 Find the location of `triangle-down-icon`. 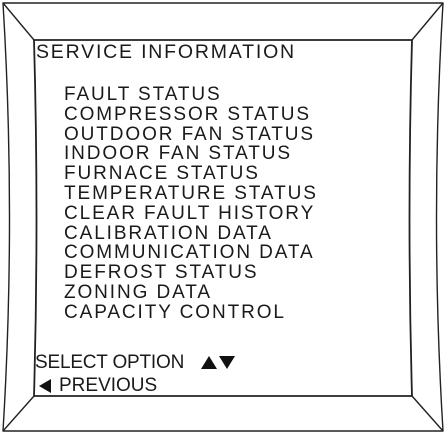

triangle-down-icon is located at coordinates (227, 362).